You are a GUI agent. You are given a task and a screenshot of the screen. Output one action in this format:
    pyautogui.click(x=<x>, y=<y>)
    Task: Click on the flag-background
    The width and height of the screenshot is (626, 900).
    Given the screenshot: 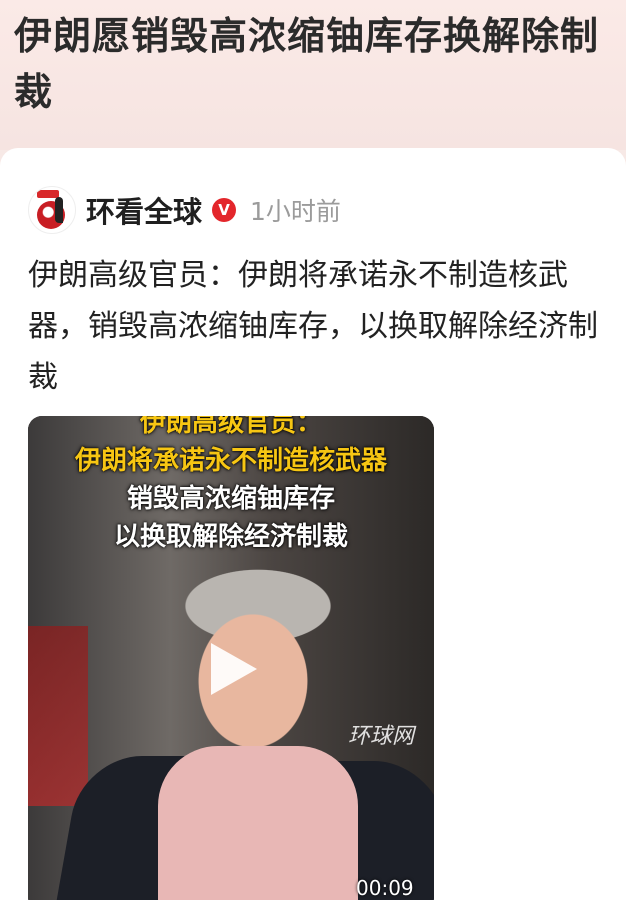 What is the action you would take?
    pyautogui.click(x=58, y=716)
    